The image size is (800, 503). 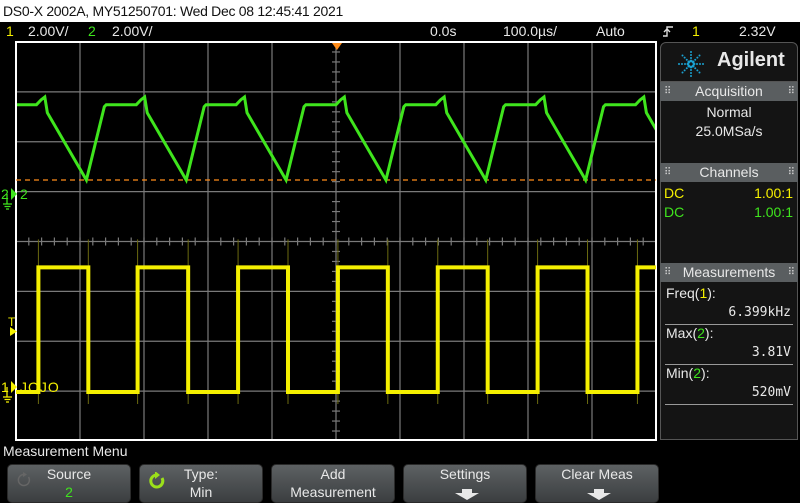 What do you see at coordinates (201, 492) in the screenshot?
I see `softkey-type-value: Min` at bounding box center [201, 492].